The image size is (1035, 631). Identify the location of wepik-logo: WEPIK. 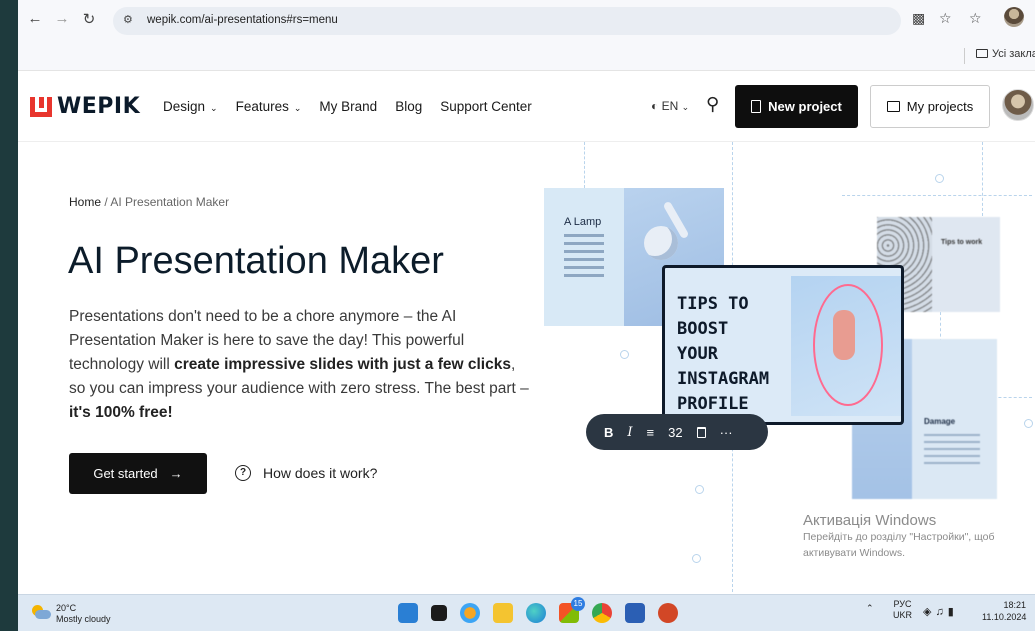
(85, 106).